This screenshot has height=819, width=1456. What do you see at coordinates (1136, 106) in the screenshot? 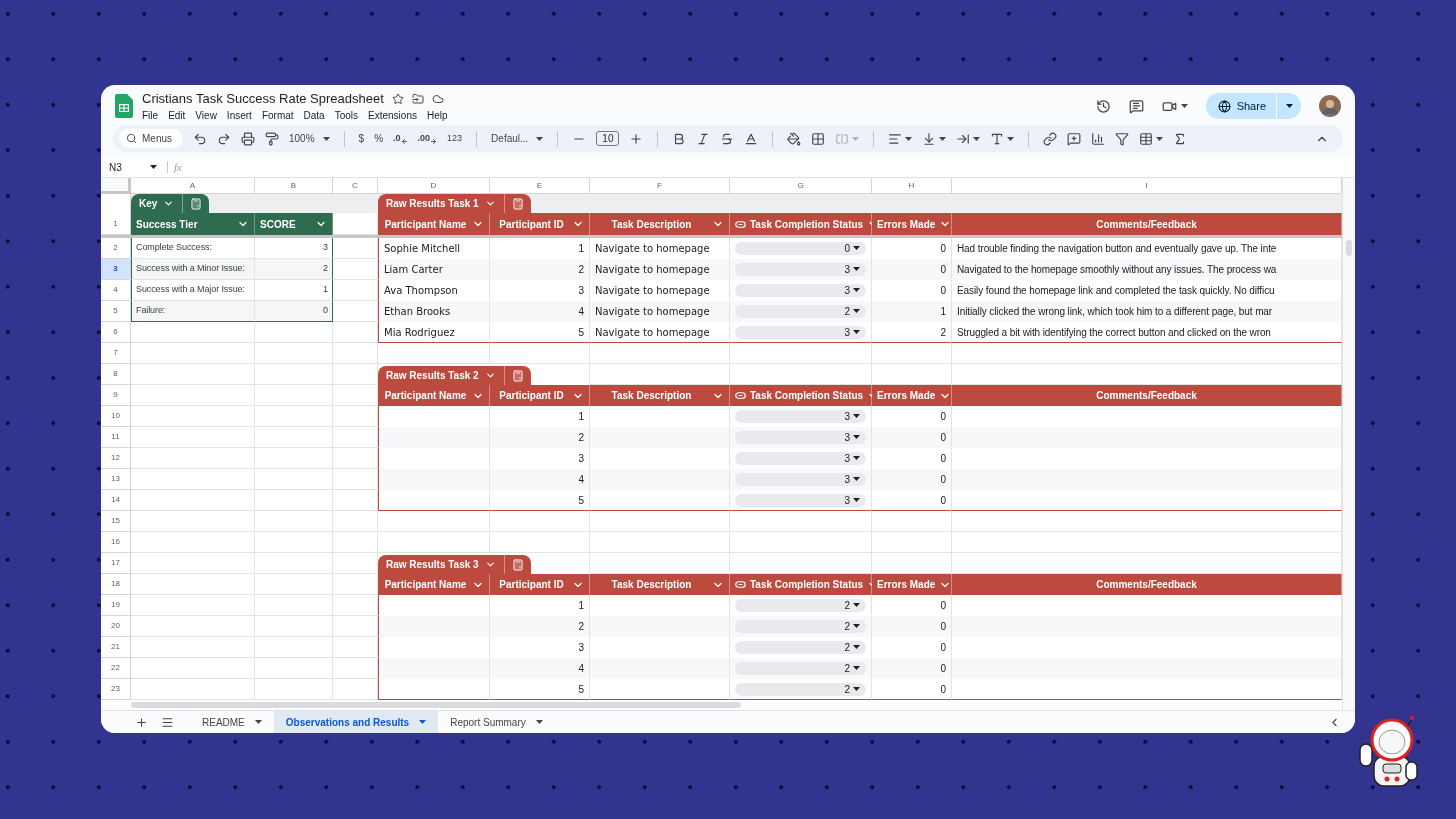
I see `comment-icon` at bounding box center [1136, 106].